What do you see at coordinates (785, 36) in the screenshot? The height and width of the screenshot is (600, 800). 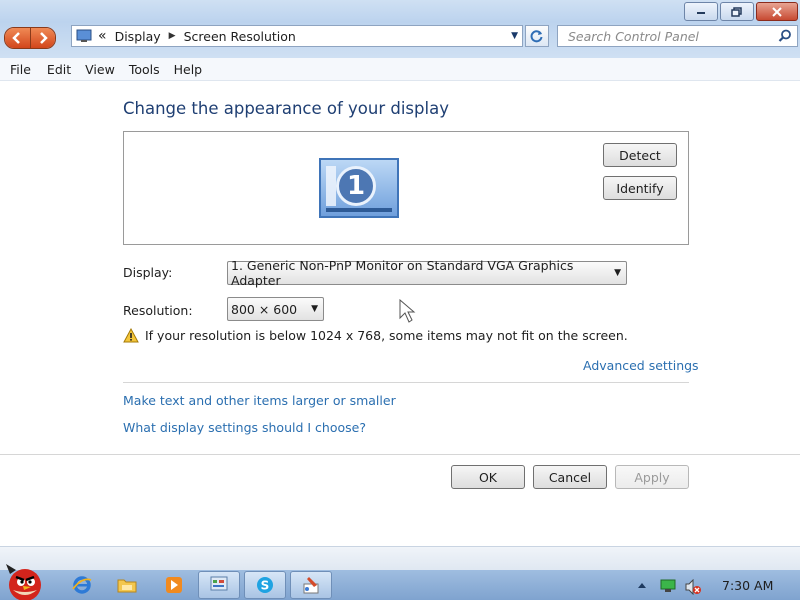 I see `search-icon` at bounding box center [785, 36].